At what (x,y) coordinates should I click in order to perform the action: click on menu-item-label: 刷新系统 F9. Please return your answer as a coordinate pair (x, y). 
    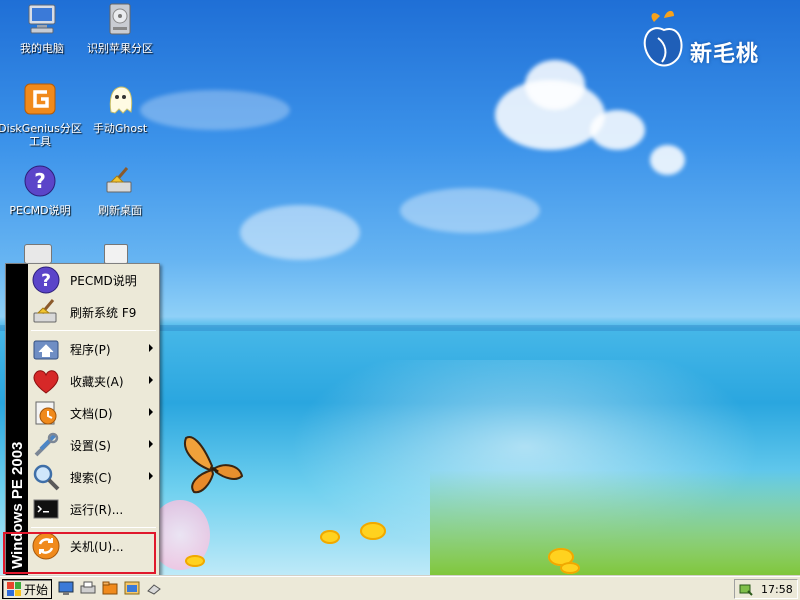
    Looking at the image, I should click on (103, 312).